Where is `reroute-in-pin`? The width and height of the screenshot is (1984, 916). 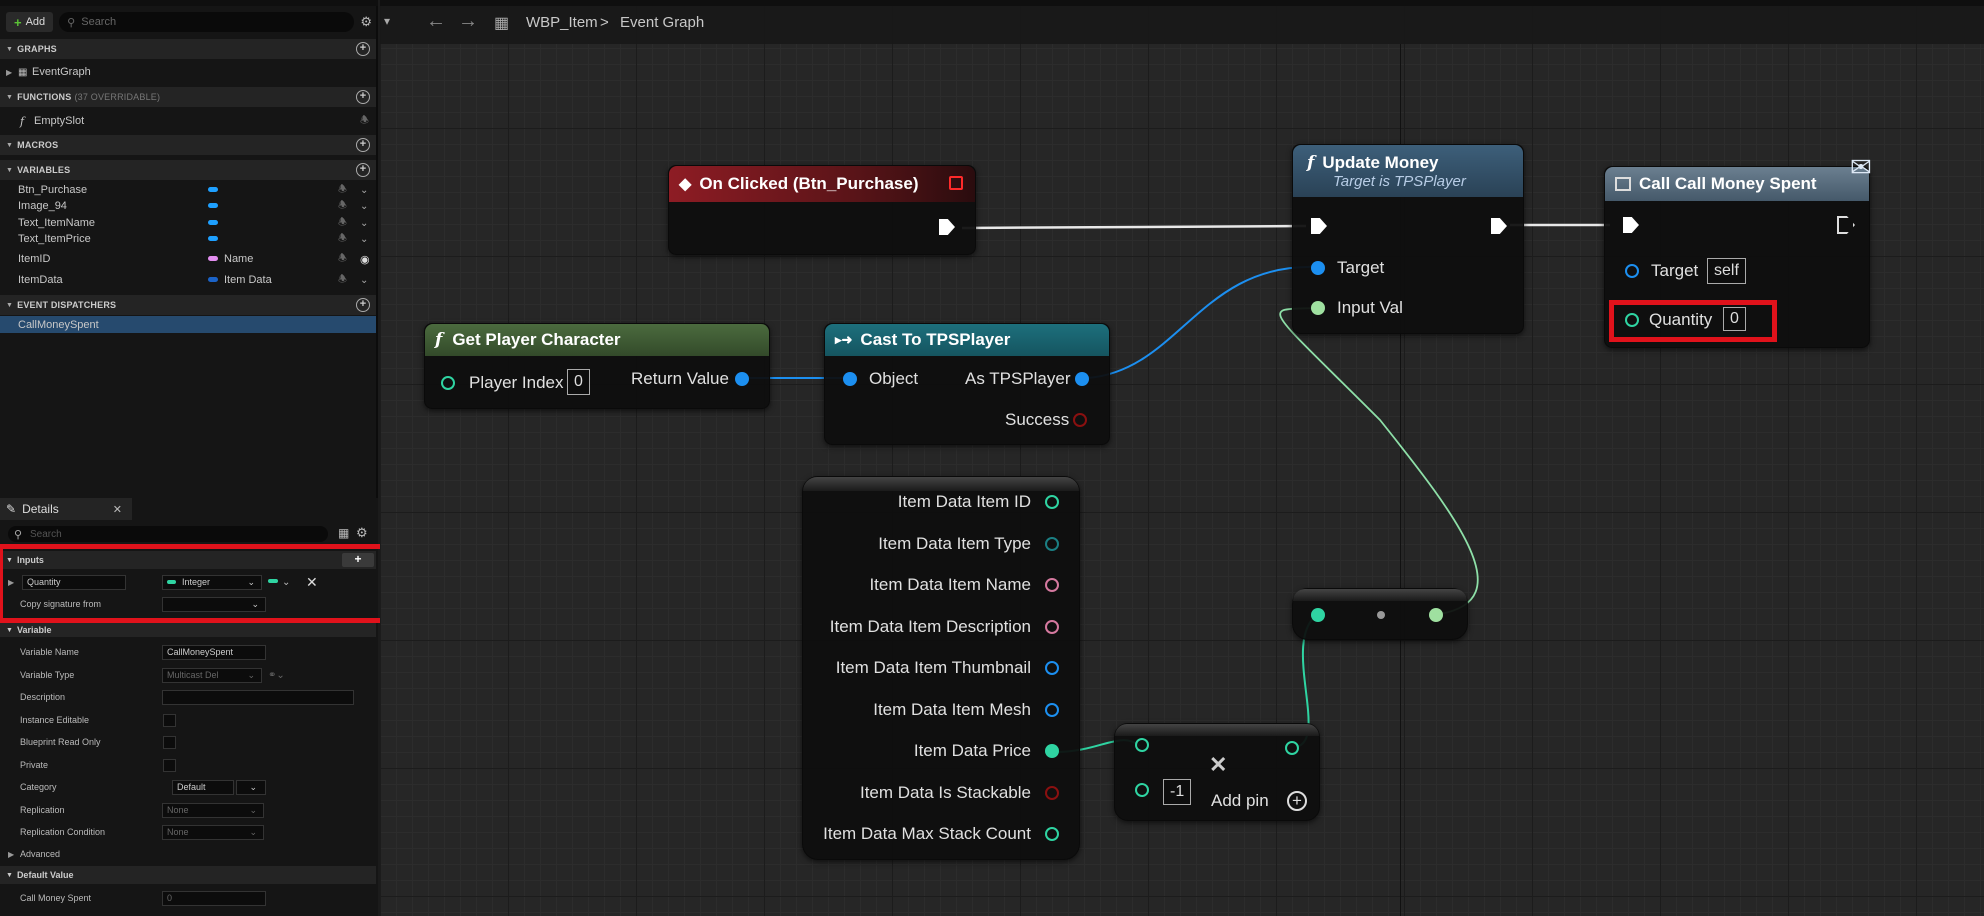
reroute-in-pin is located at coordinates (1318, 615).